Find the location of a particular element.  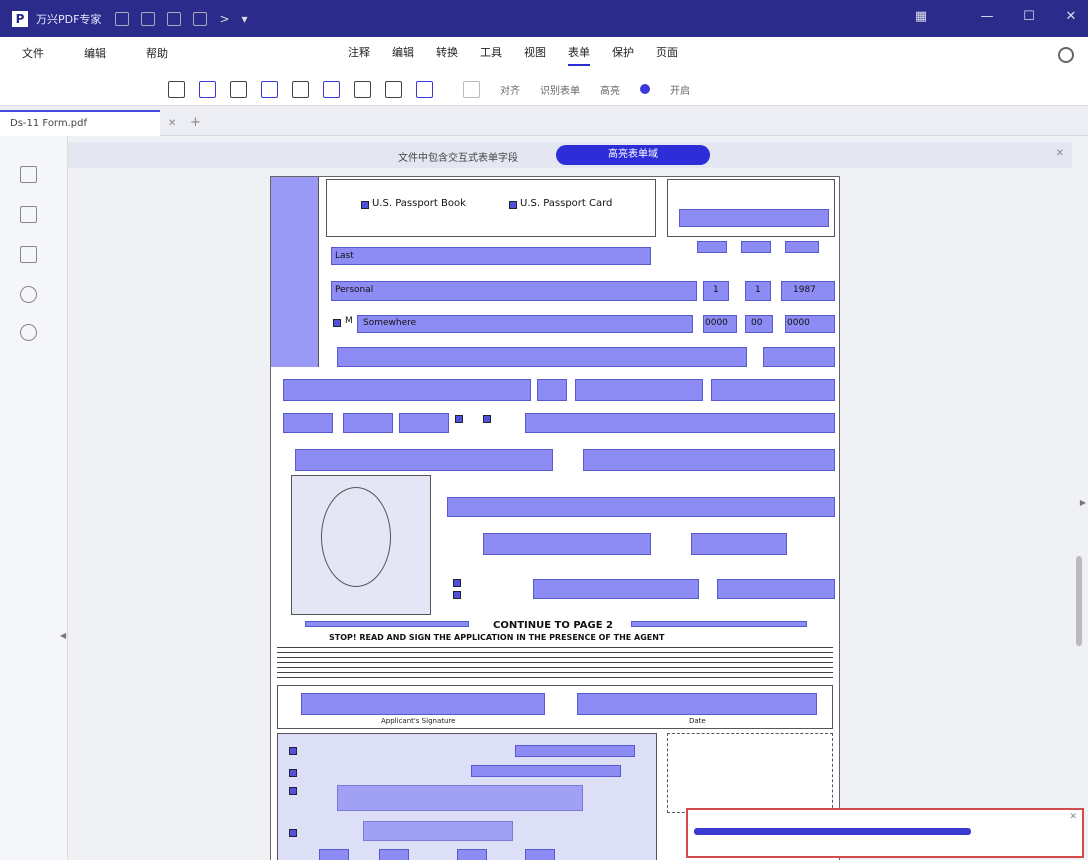

name-change-place-field is located at coordinates (616, 589).